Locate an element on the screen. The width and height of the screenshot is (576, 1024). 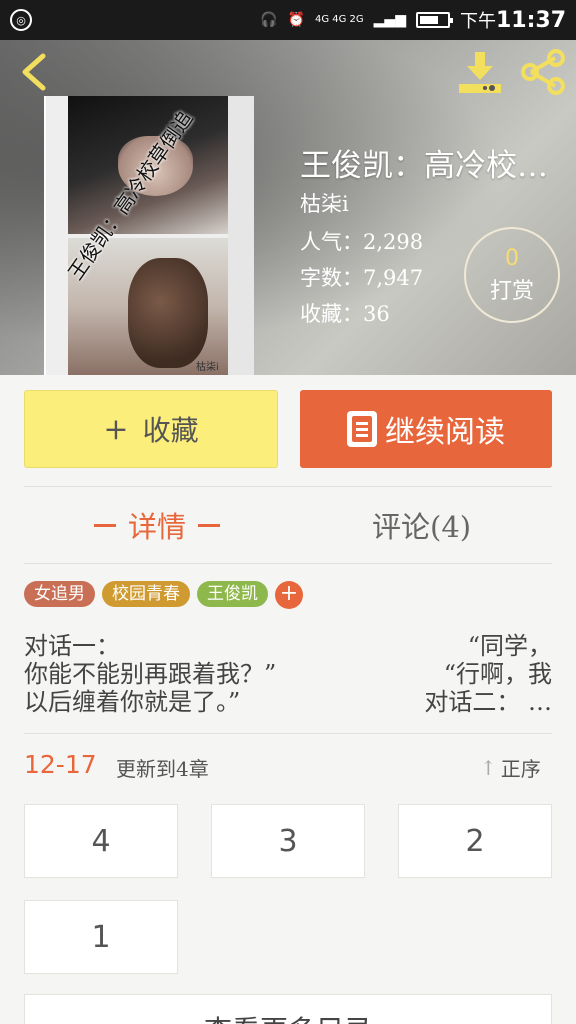
synopsis-line: 以后缠着你就是了。” is located at coordinates (132, 702).